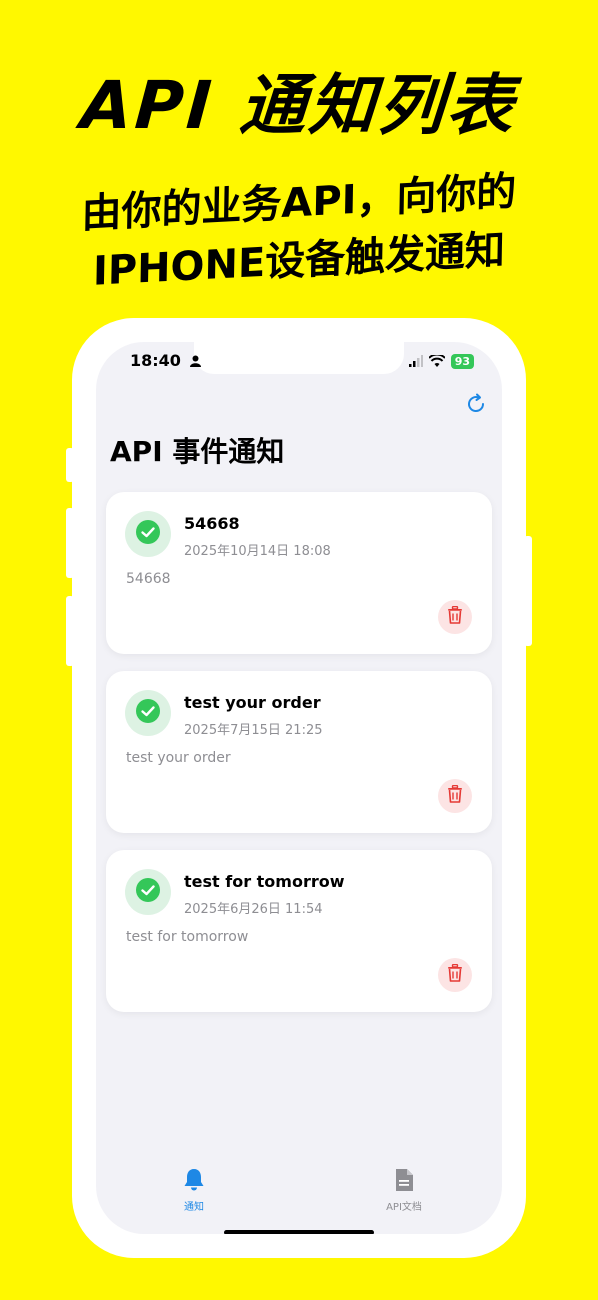 Image resolution: width=598 pixels, height=1300 pixels. I want to click on promo-headline: API 通知列表, so click(298, 105).